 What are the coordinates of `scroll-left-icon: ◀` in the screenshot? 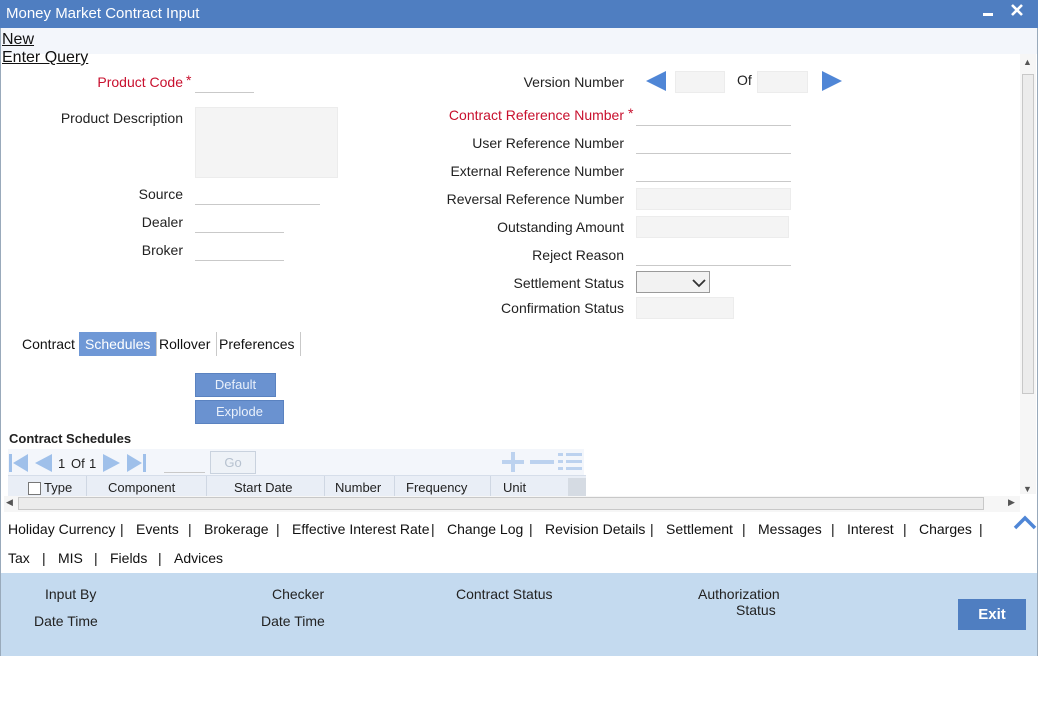 It's located at (9, 502).